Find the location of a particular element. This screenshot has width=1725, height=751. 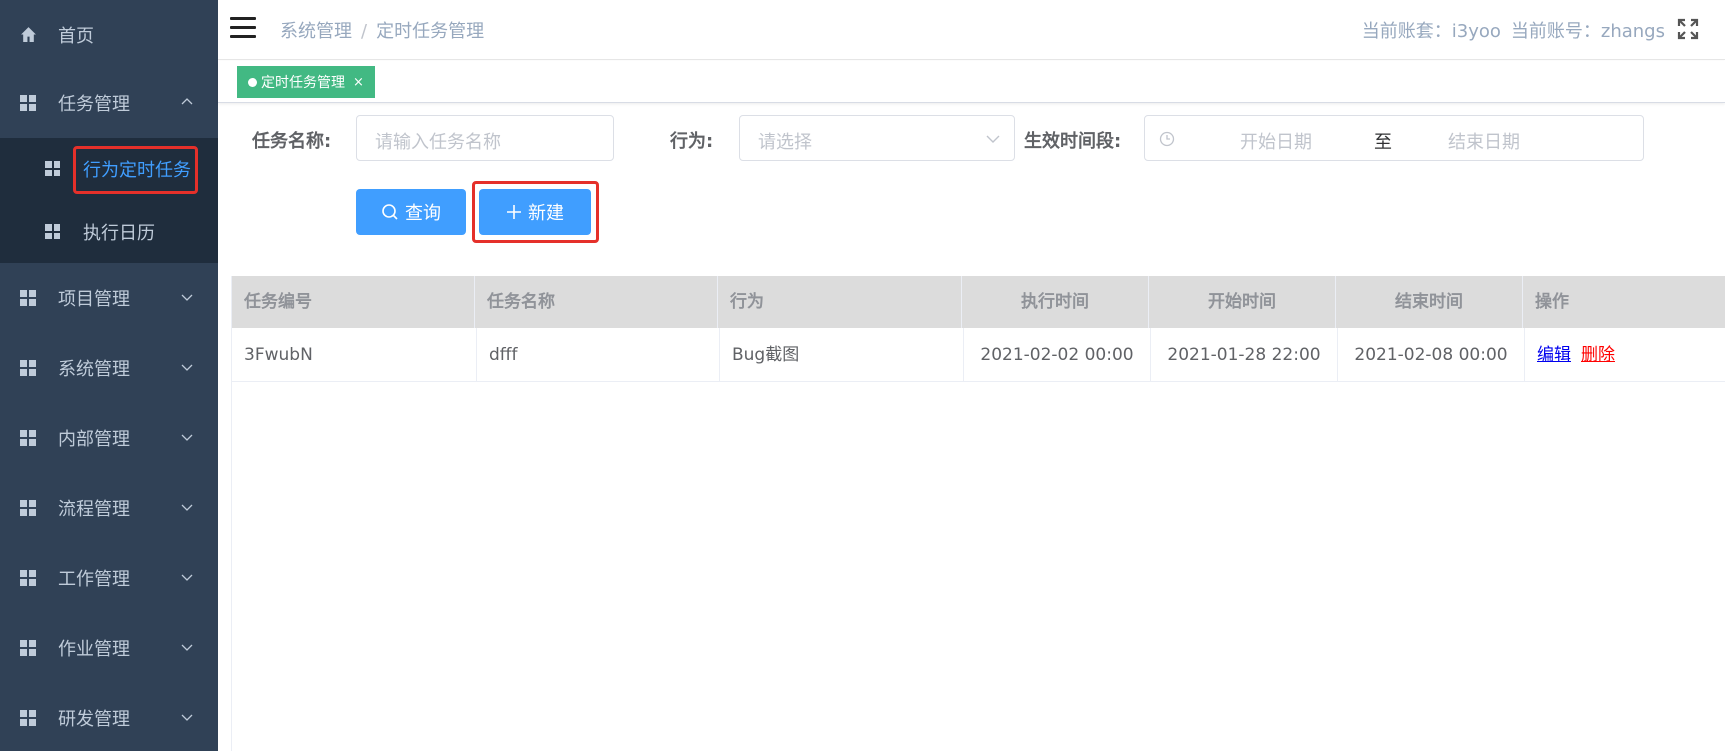

table-header: 任务编号 任务名称 行为 执行时间 开始时间 结束时间 操作 is located at coordinates (978, 302).